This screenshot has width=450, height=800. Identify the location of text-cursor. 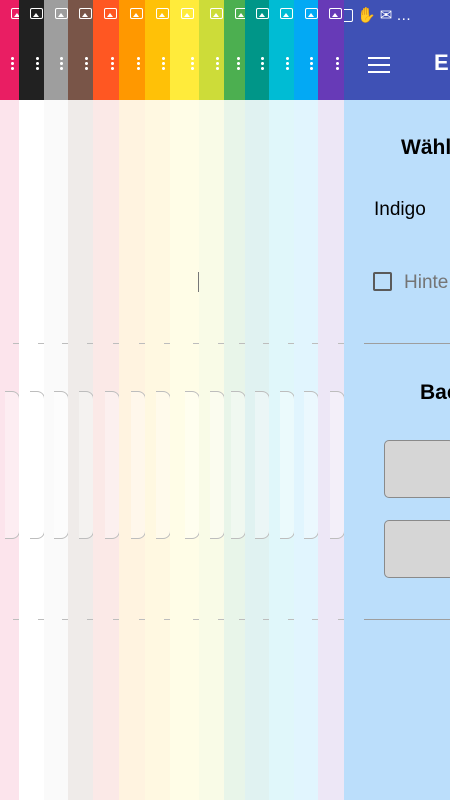
(198, 282).